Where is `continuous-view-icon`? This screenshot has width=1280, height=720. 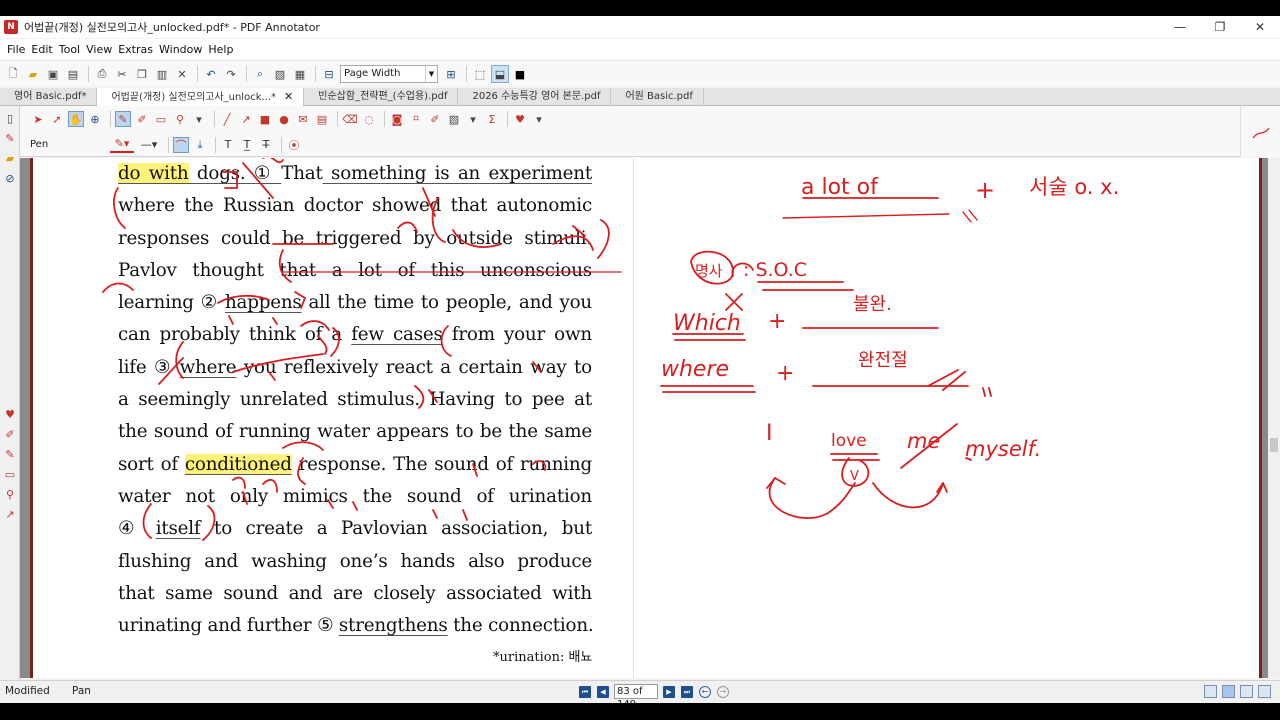
continuous-view-icon is located at coordinates (1228, 691).